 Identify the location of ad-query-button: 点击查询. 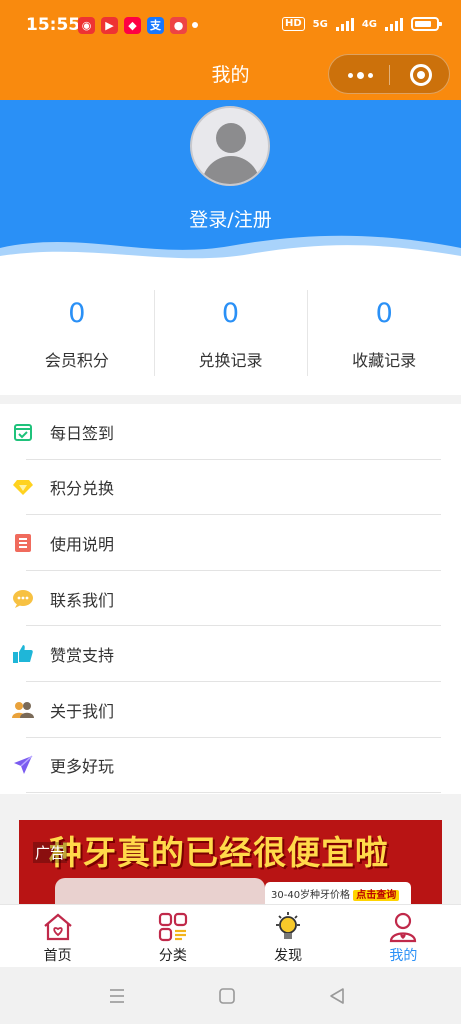
(376, 895).